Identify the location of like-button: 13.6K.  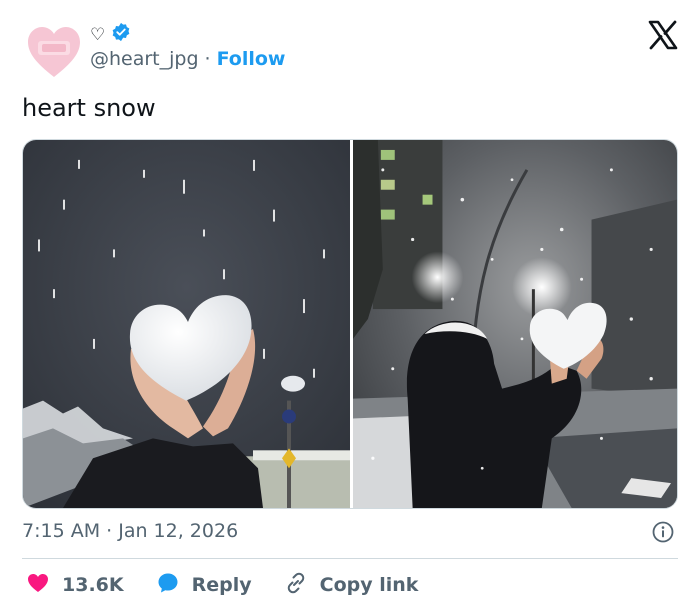
(75, 585).